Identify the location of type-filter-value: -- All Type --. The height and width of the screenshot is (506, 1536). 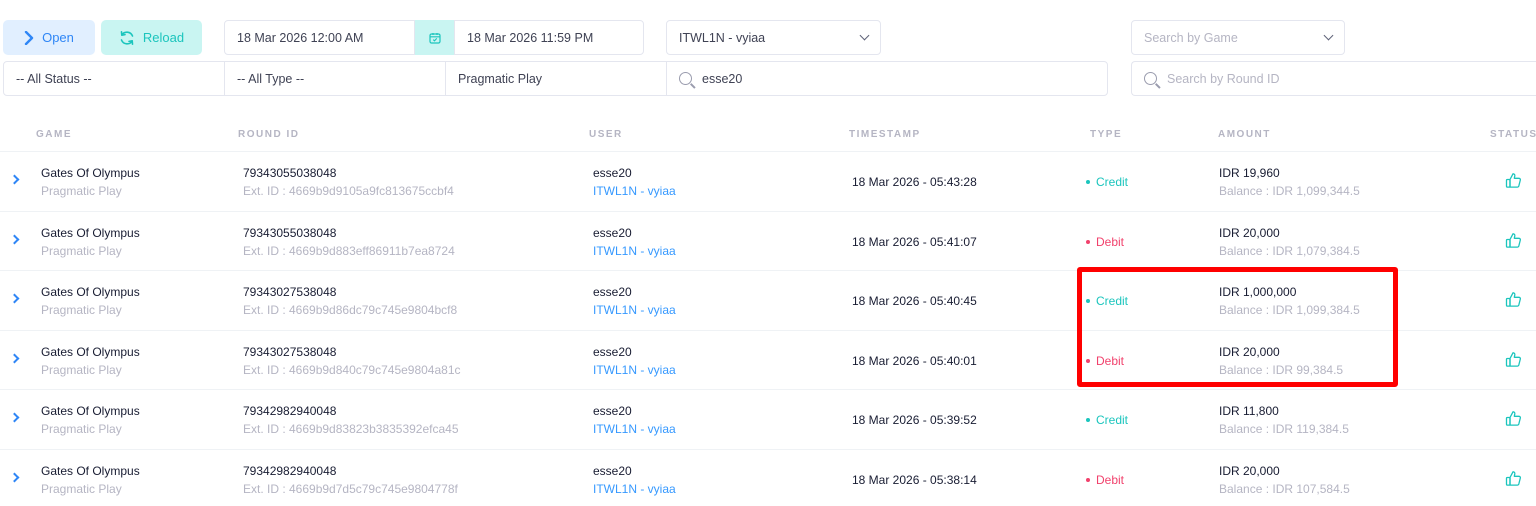
(271, 78).